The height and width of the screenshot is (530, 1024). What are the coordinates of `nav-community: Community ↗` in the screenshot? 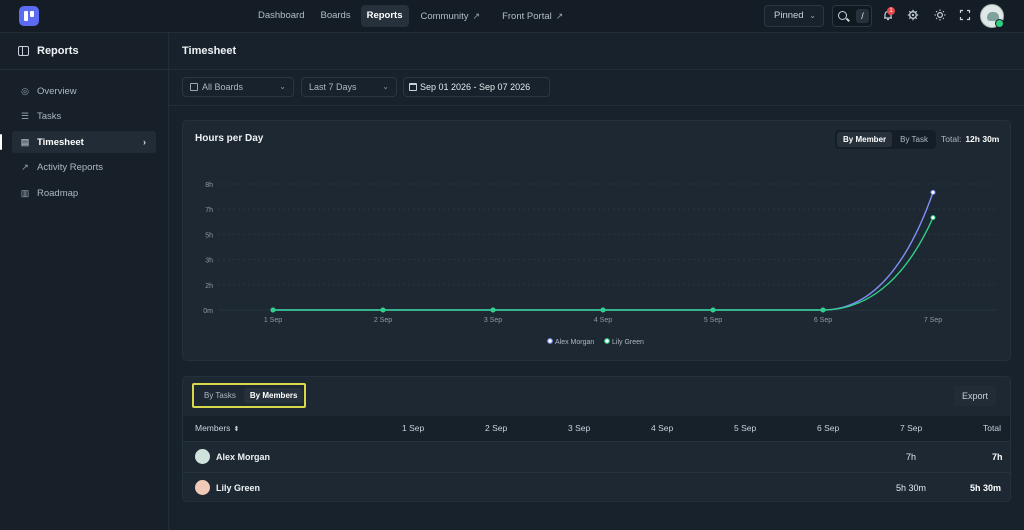 It's located at (451, 16).